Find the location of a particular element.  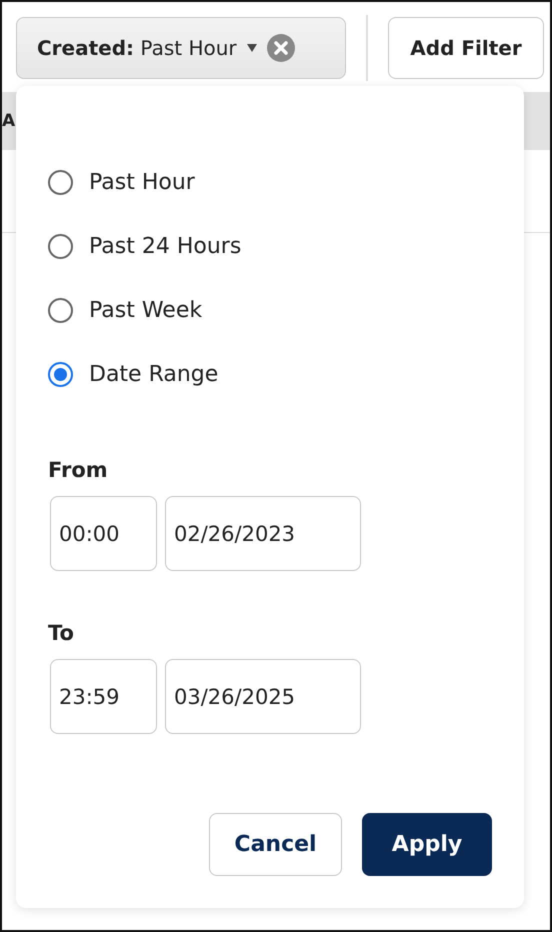

date-field: 02/26/2023 is located at coordinates (263, 533).